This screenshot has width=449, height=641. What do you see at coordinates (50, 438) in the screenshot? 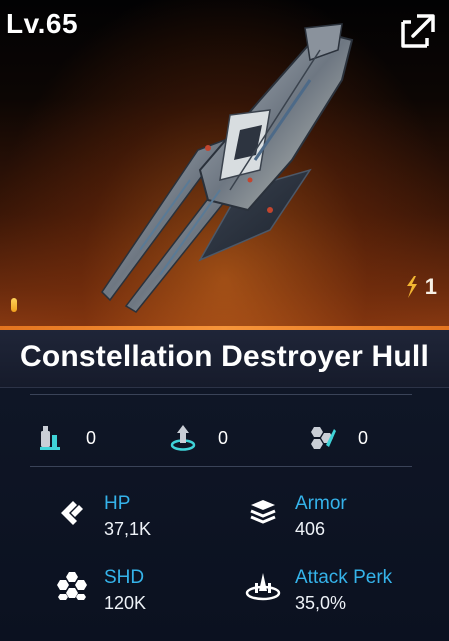
I see `module-icon` at bounding box center [50, 438].